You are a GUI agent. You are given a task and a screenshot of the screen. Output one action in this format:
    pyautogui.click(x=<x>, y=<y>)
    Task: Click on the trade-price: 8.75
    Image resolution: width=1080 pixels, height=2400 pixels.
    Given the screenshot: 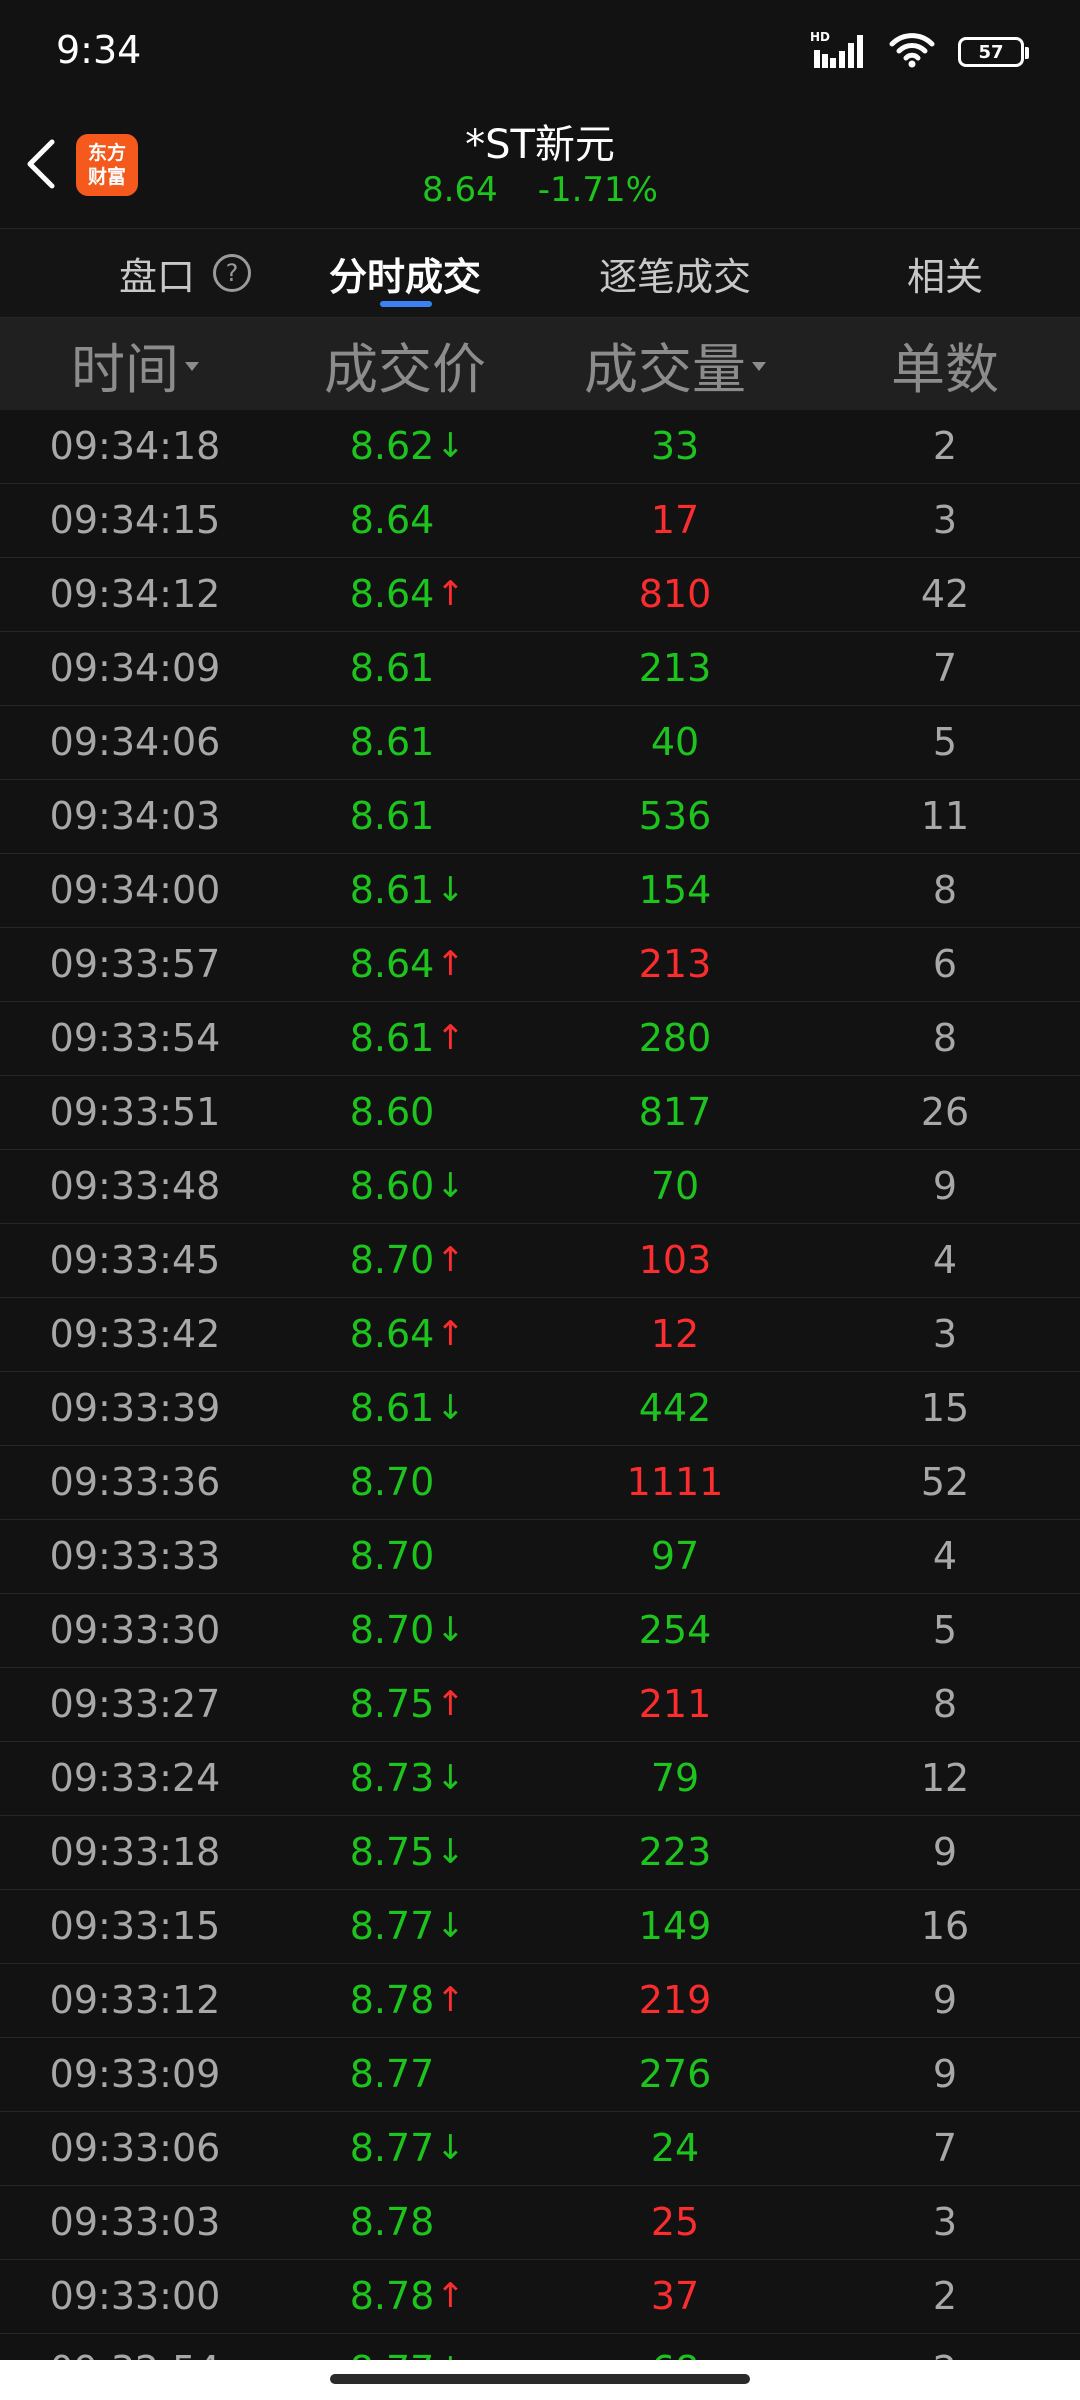 What is the action you would take?
    pyautogui.click(x=392, y=1704)
    